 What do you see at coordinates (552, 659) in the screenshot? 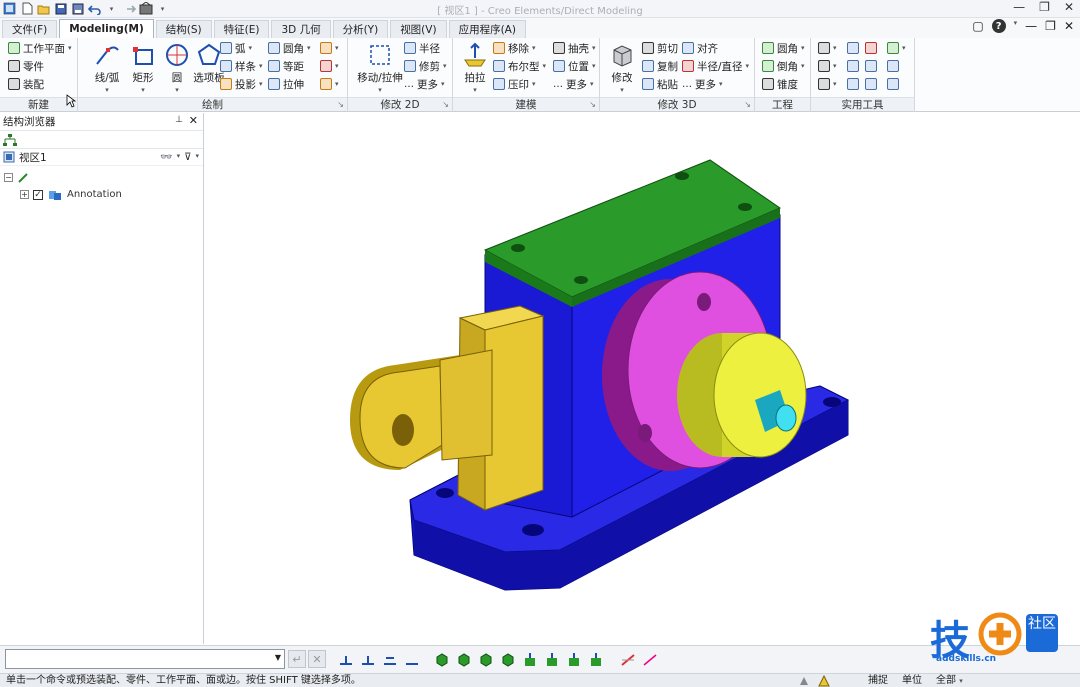
I see `plane-top-icon` at bounding box center [552, 659].